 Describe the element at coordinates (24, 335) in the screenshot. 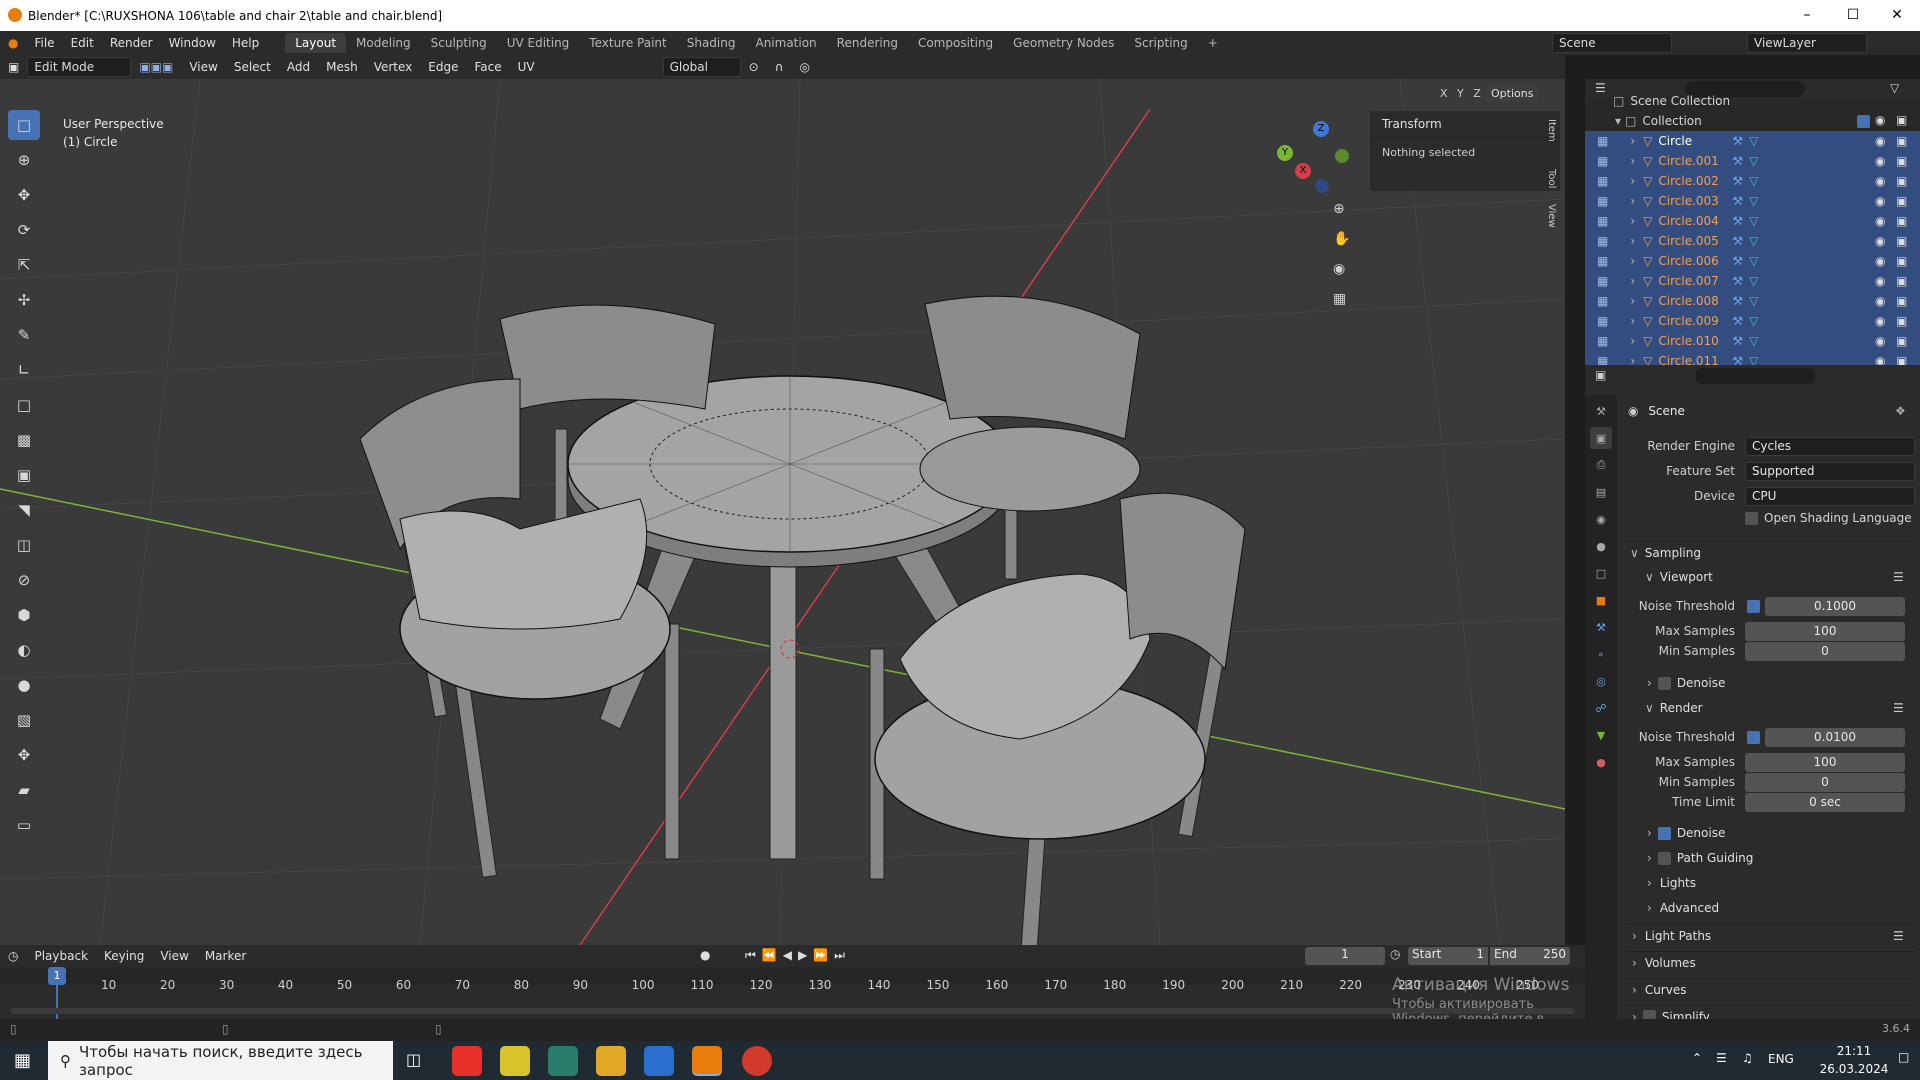

I see `annotate-icon: ✎` at that location.